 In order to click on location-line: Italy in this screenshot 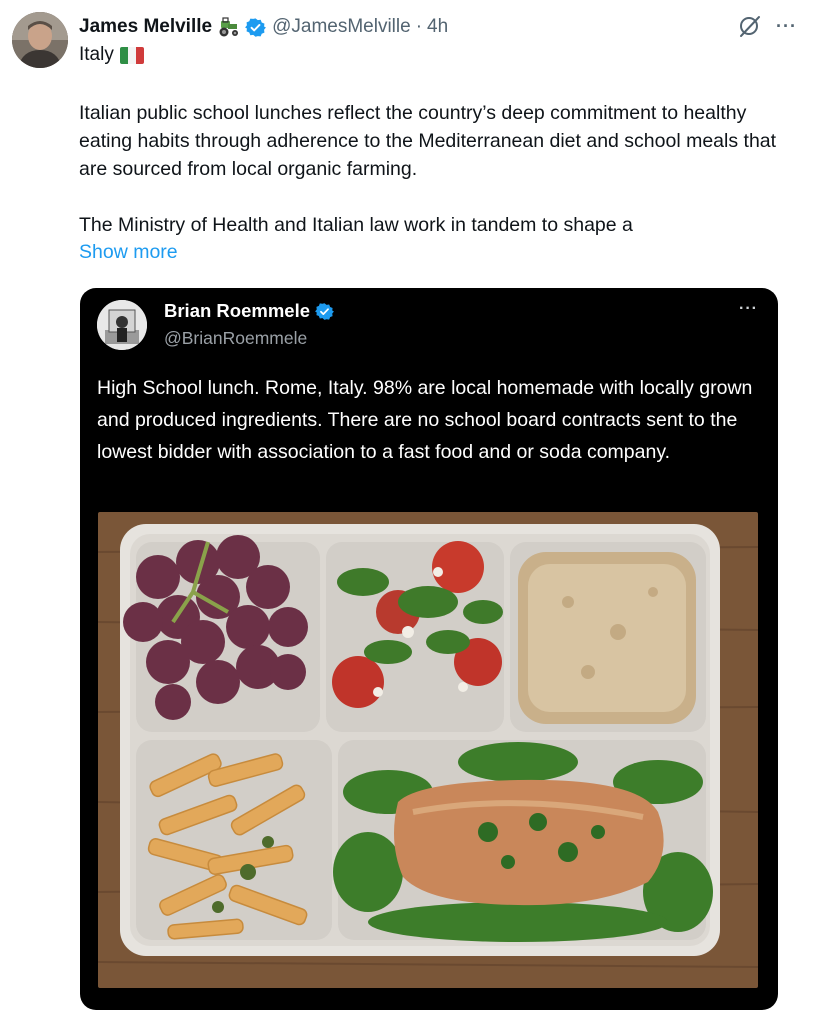, I will do `click(111, 55)`.